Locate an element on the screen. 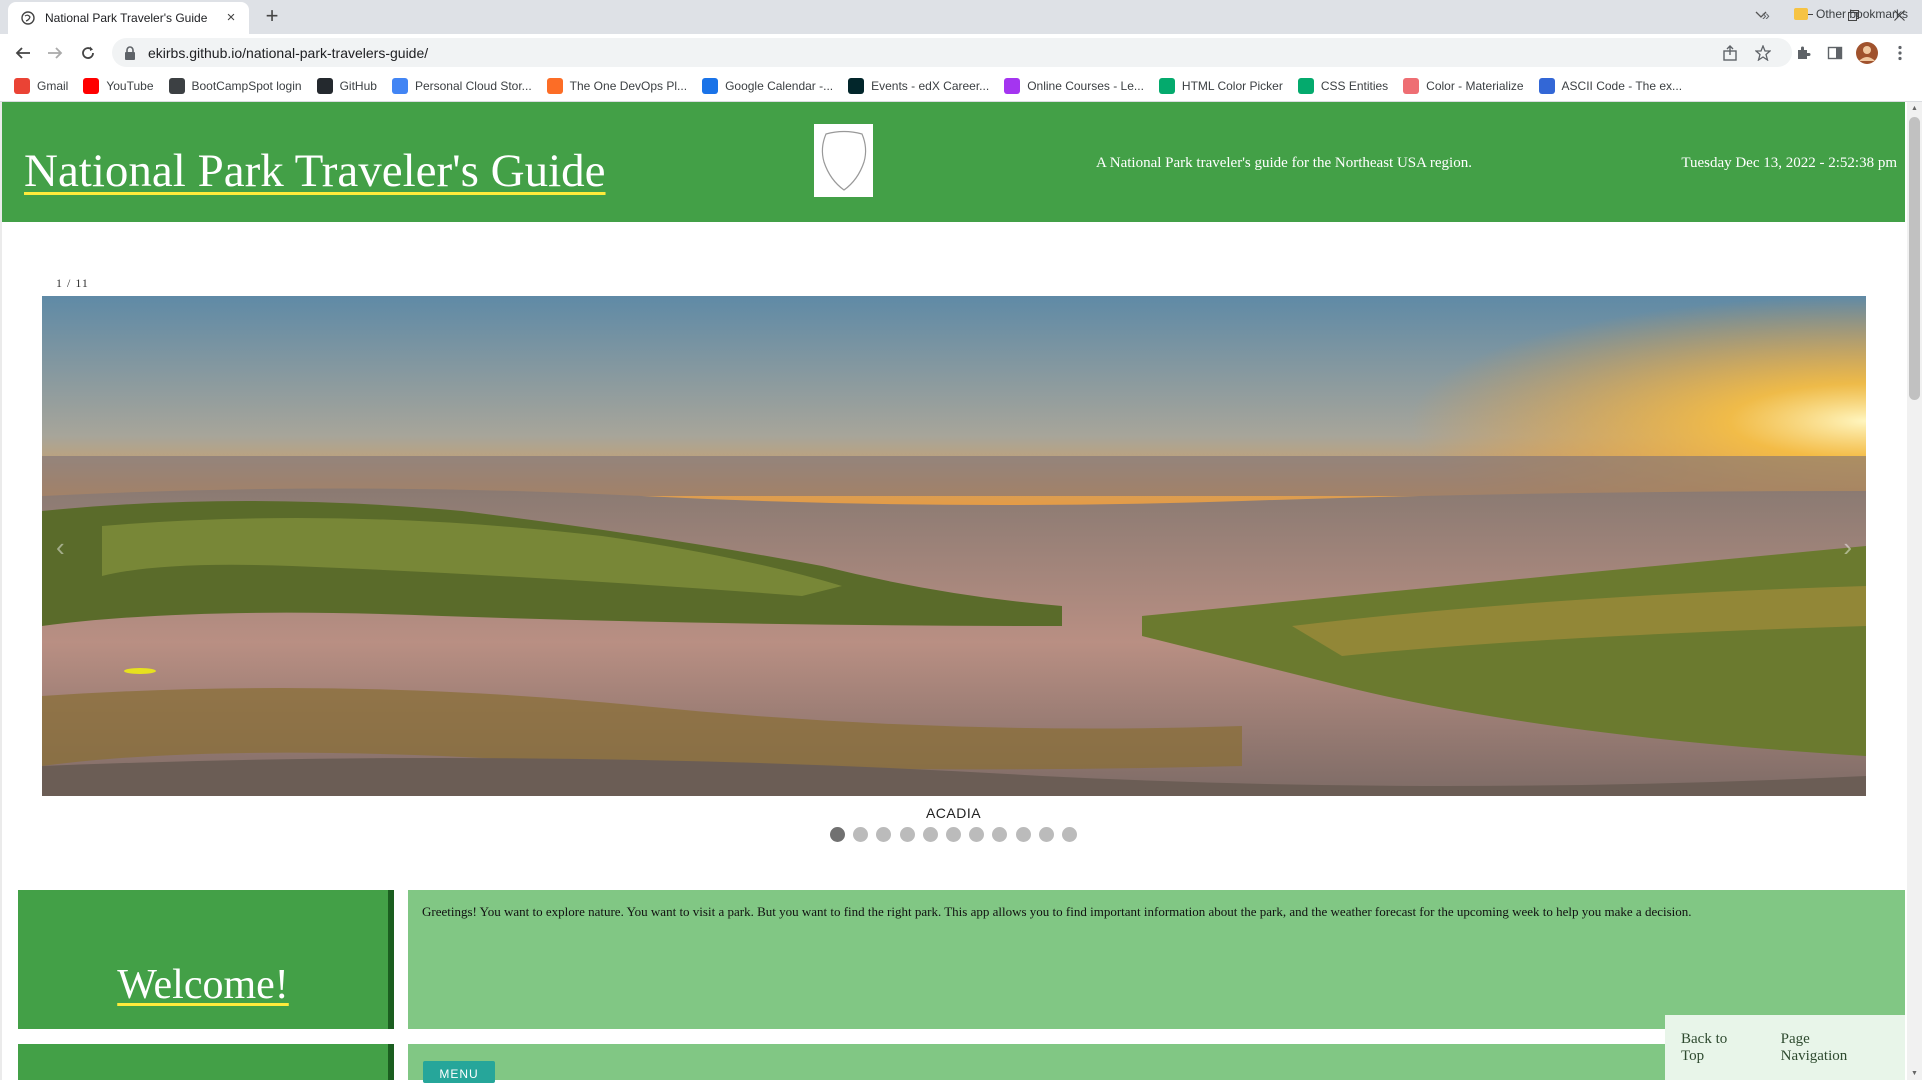 The image size is (1922, 1087). gitlab-icon is located at coordinates (554, 86).